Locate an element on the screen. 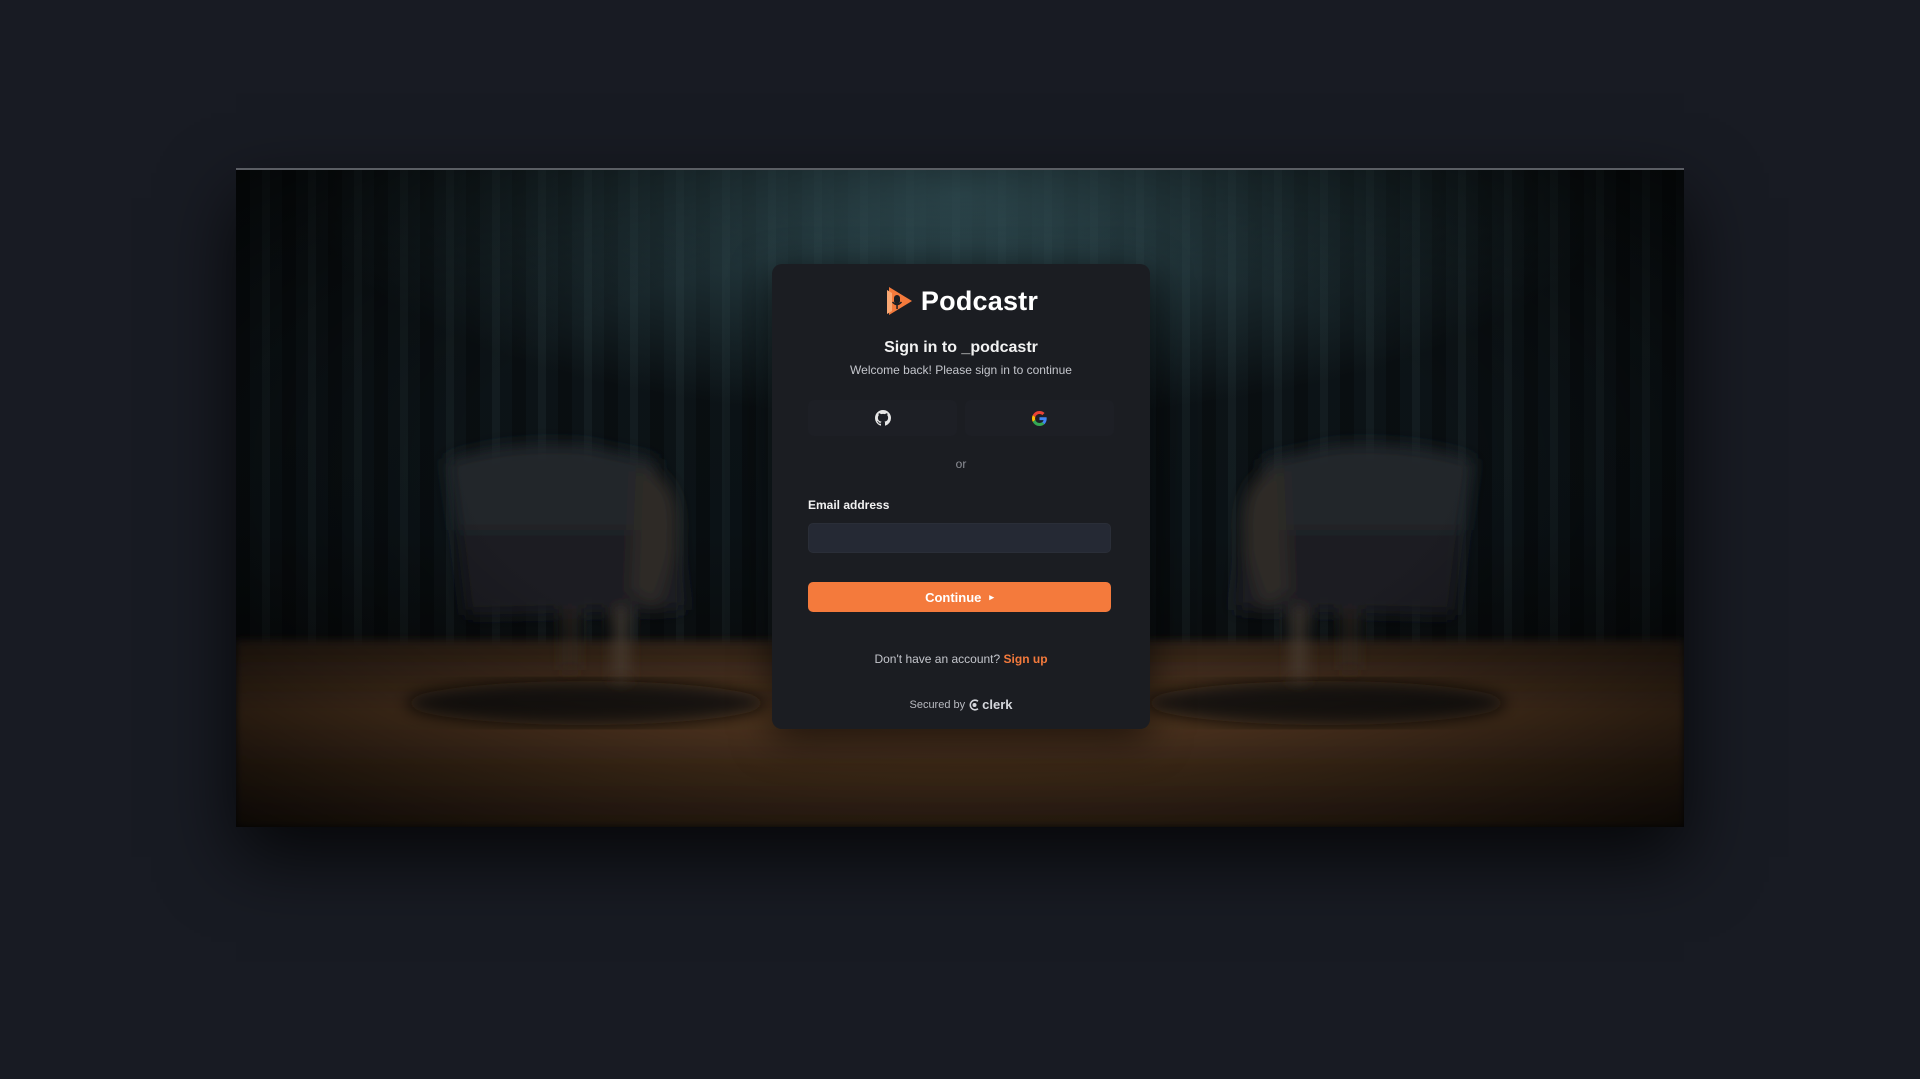 The height and width of the screenshot is (1079, 1920). secured-by-footer: Secured by clerk is located at coordinates (961, 704).